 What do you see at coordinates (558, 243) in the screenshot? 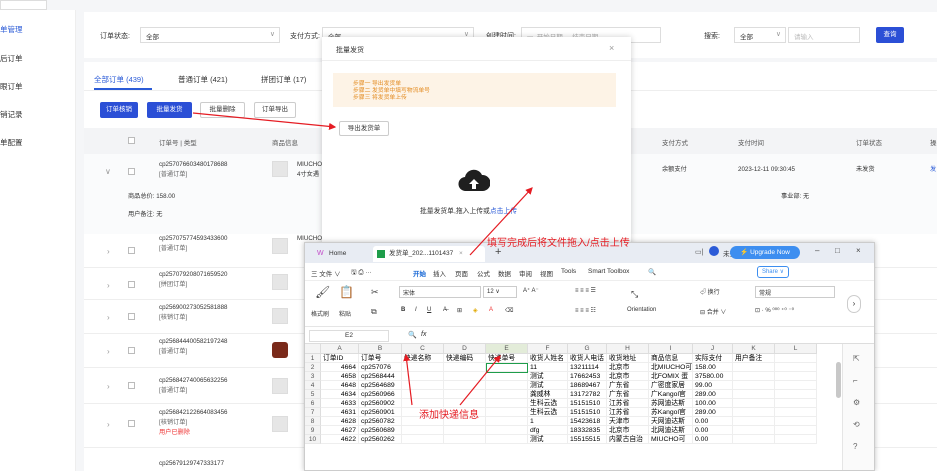
I see `annotation-fill-upload: 填写完成后将文件拖入/点击上传` at bounding box center [558, 243].